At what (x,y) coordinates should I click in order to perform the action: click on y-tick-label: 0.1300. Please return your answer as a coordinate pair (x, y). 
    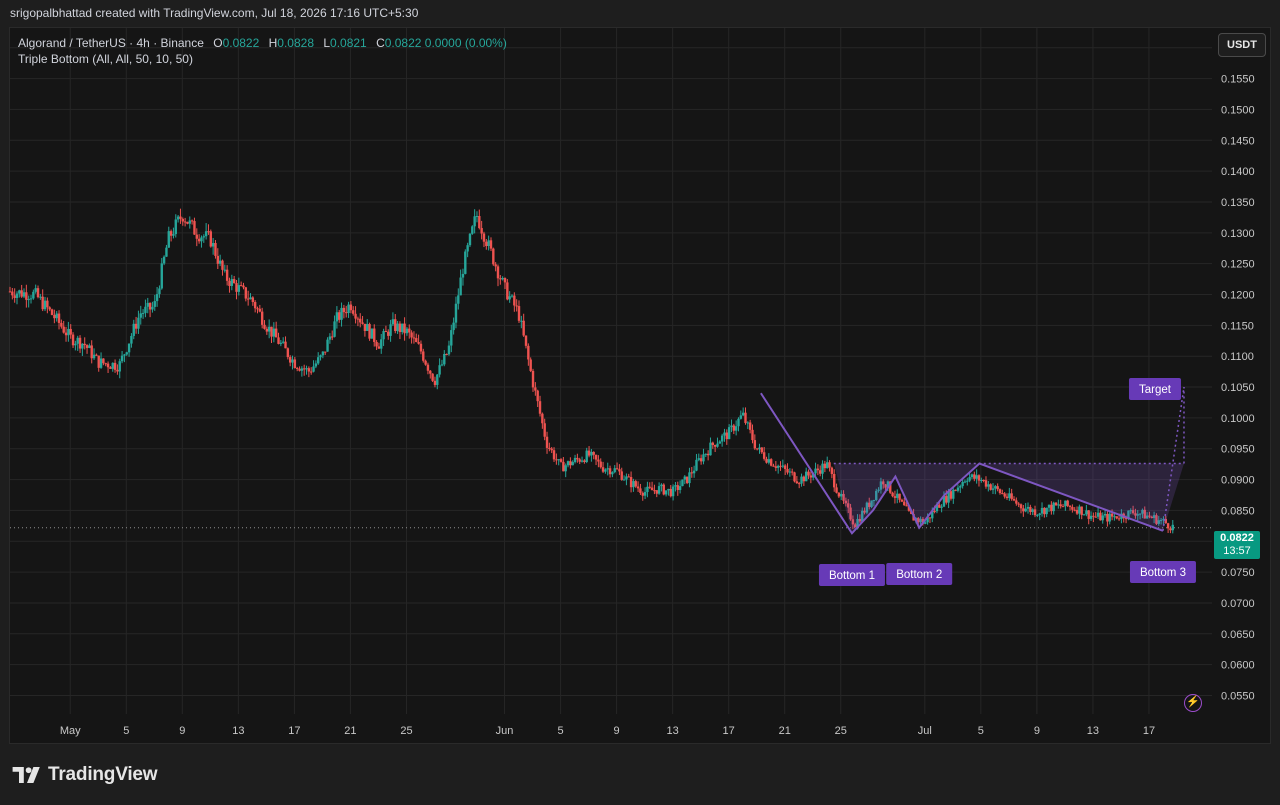
    Looking at the image, I should click on (1238, 234).